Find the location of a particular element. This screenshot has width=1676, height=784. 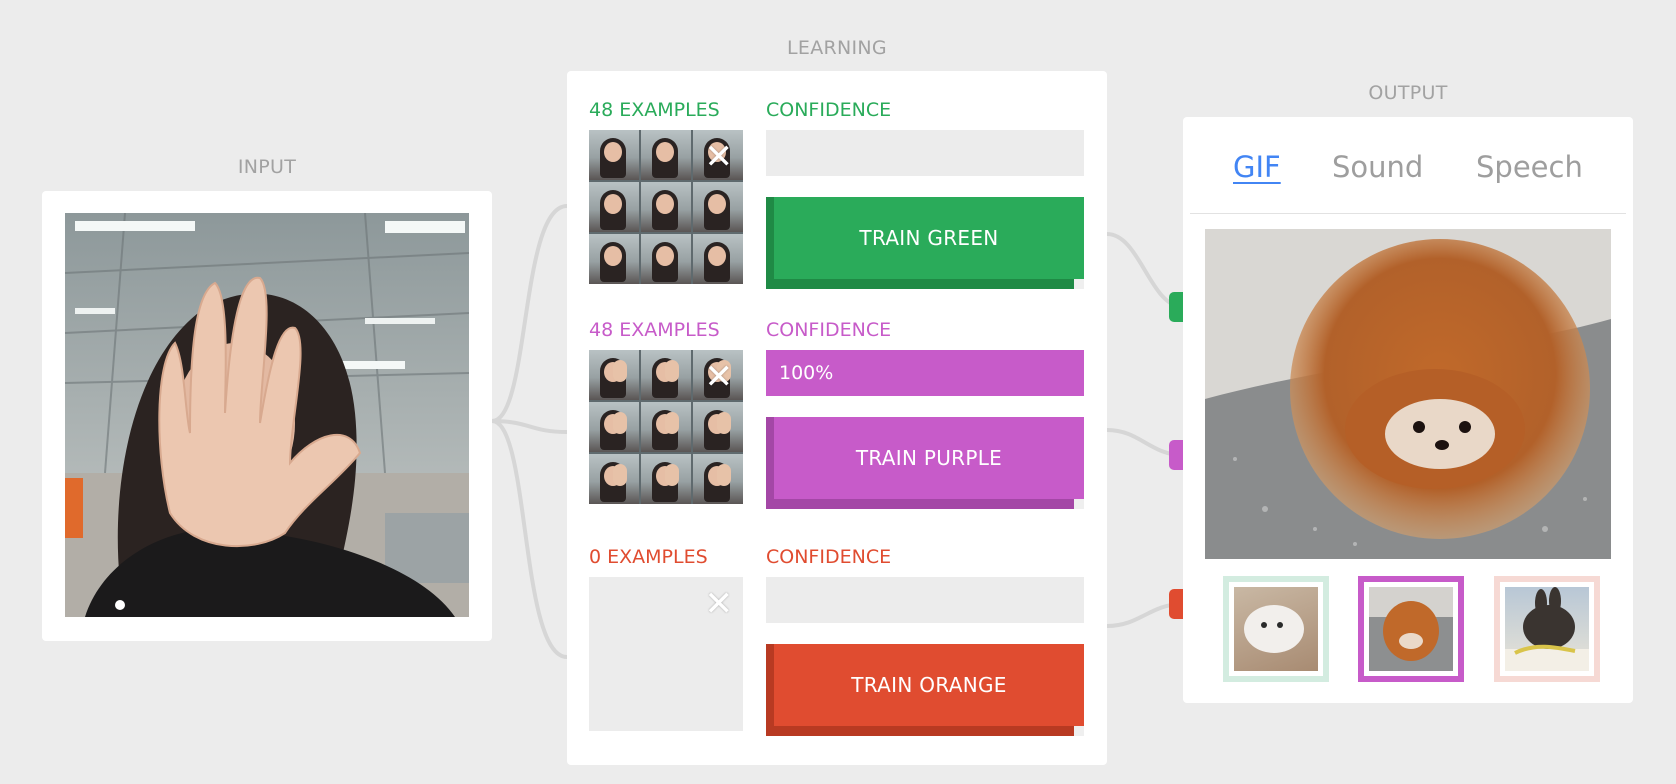

clear-examples-green-close-icon: ✕ is located at coordinates (719, 157).